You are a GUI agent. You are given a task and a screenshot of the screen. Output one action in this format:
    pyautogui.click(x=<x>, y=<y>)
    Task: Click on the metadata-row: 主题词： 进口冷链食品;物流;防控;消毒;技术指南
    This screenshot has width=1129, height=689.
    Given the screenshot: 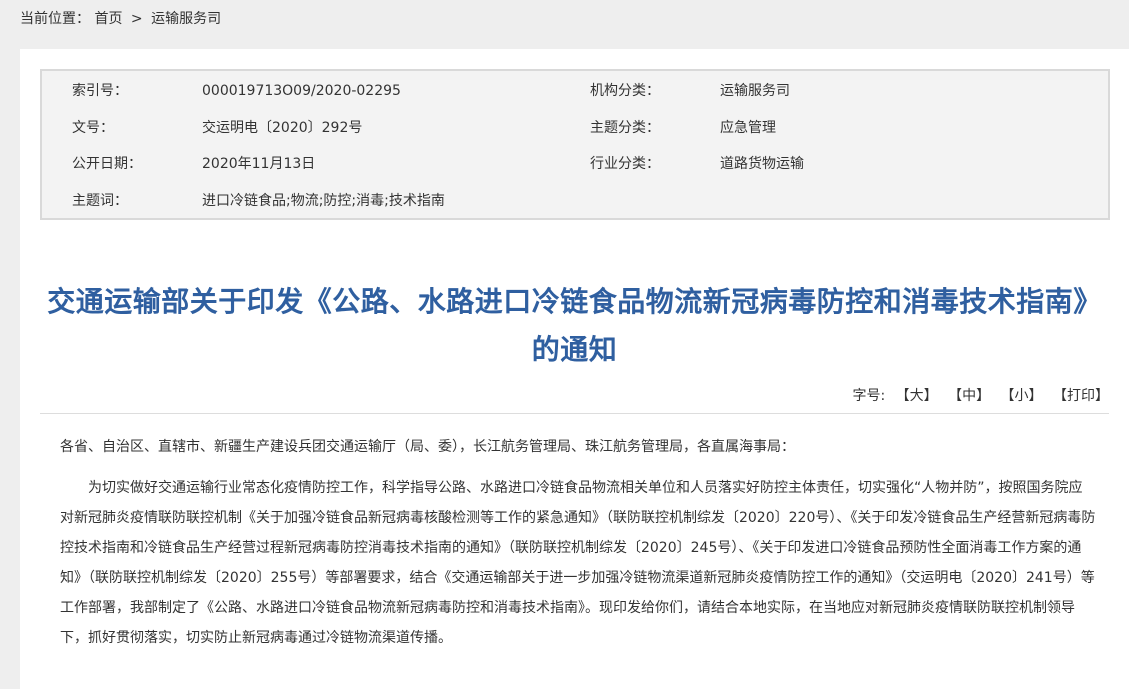 What is the action you would take?
    pyautogui.click(x=575, y=201)
    